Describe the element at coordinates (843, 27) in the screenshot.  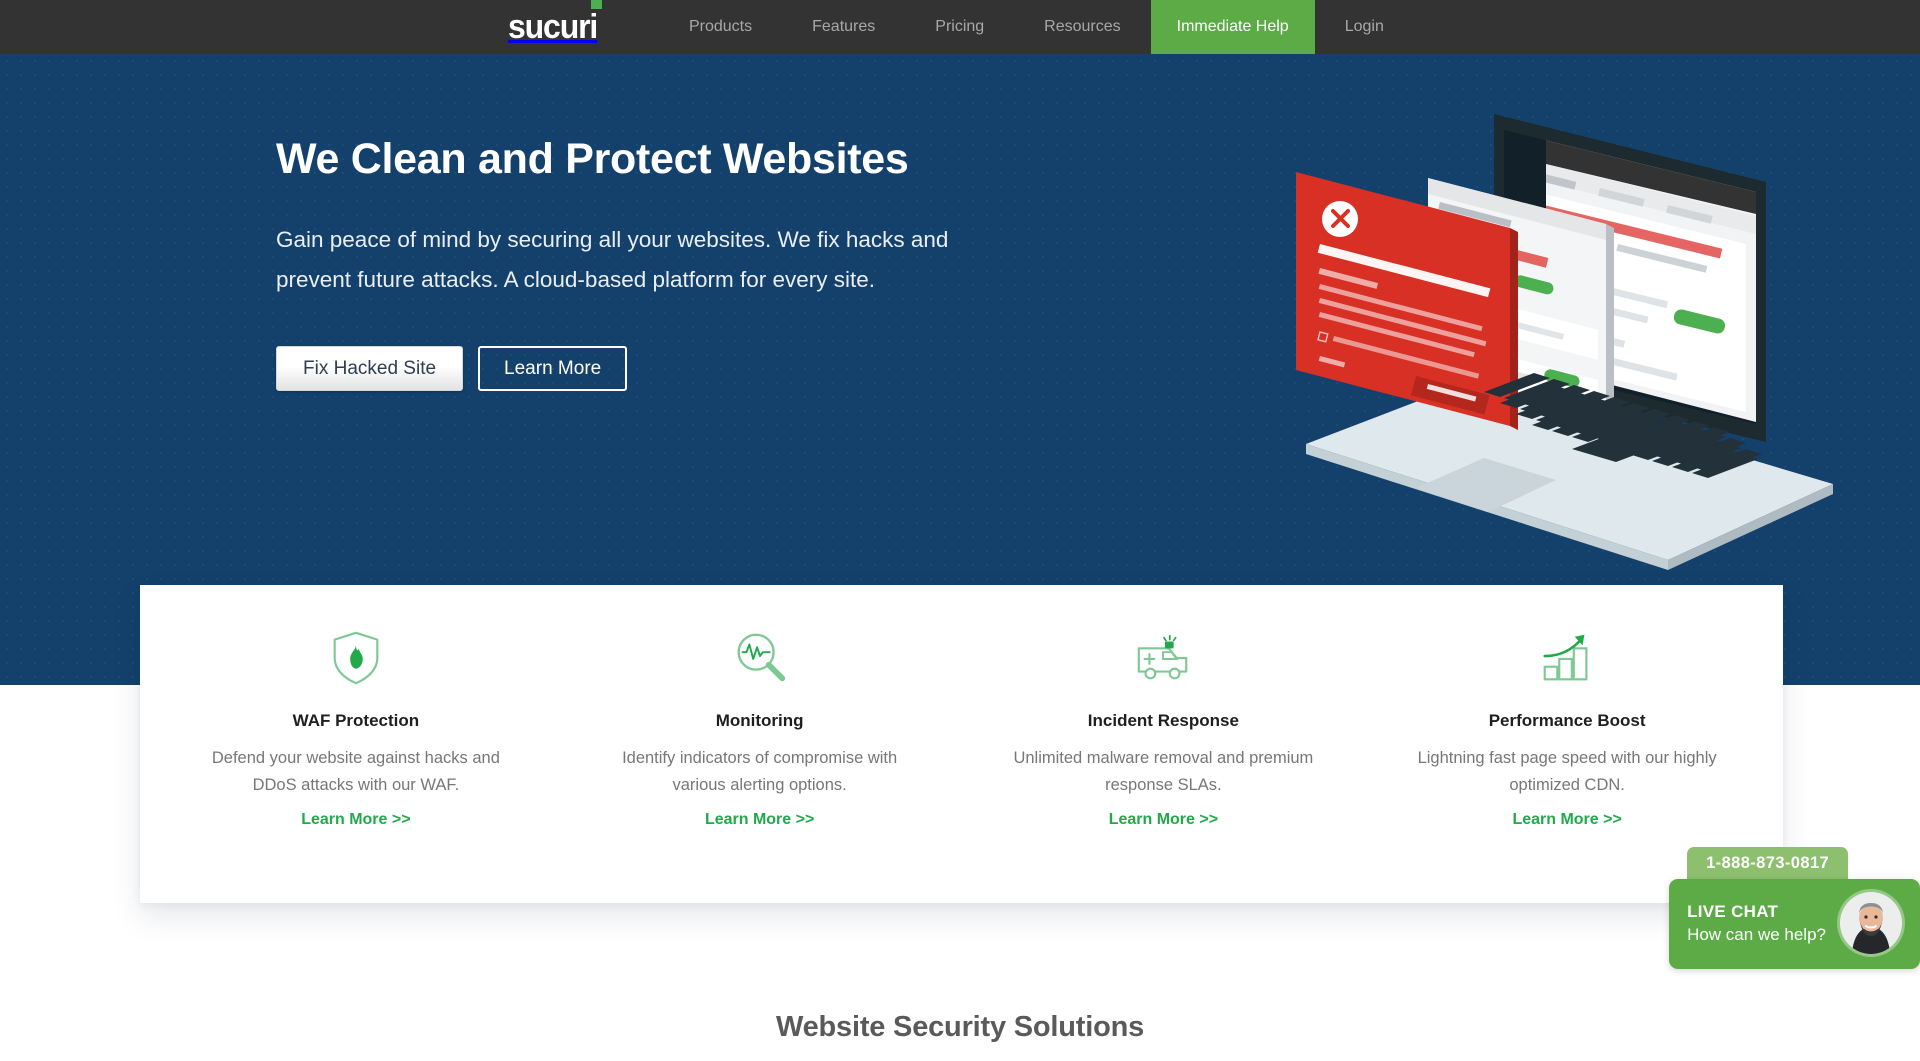
I see `nav-item-features: Features` at that location.